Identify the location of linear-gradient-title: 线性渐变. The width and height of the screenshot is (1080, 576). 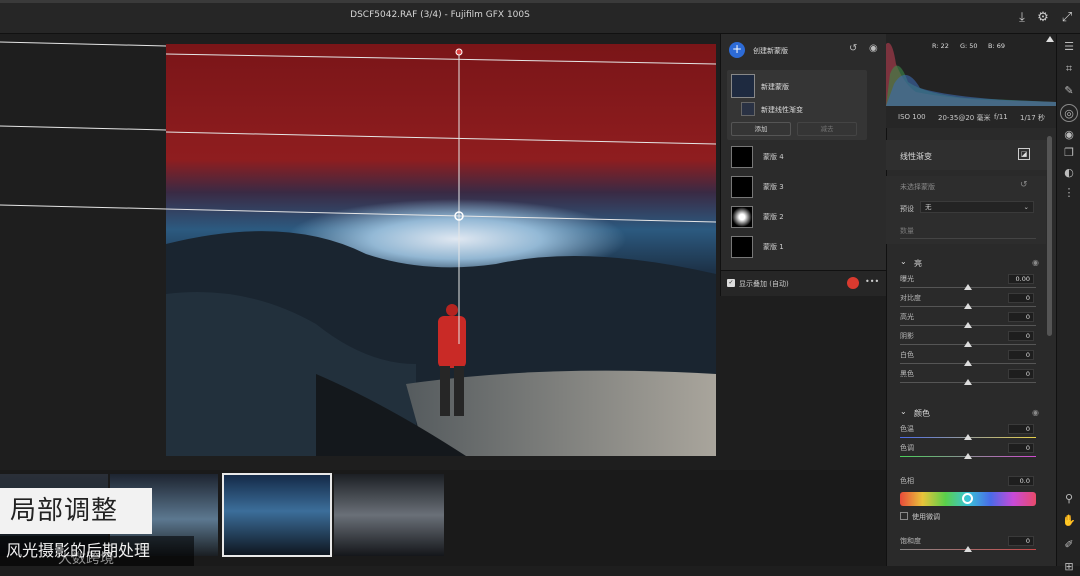
(916, 156).